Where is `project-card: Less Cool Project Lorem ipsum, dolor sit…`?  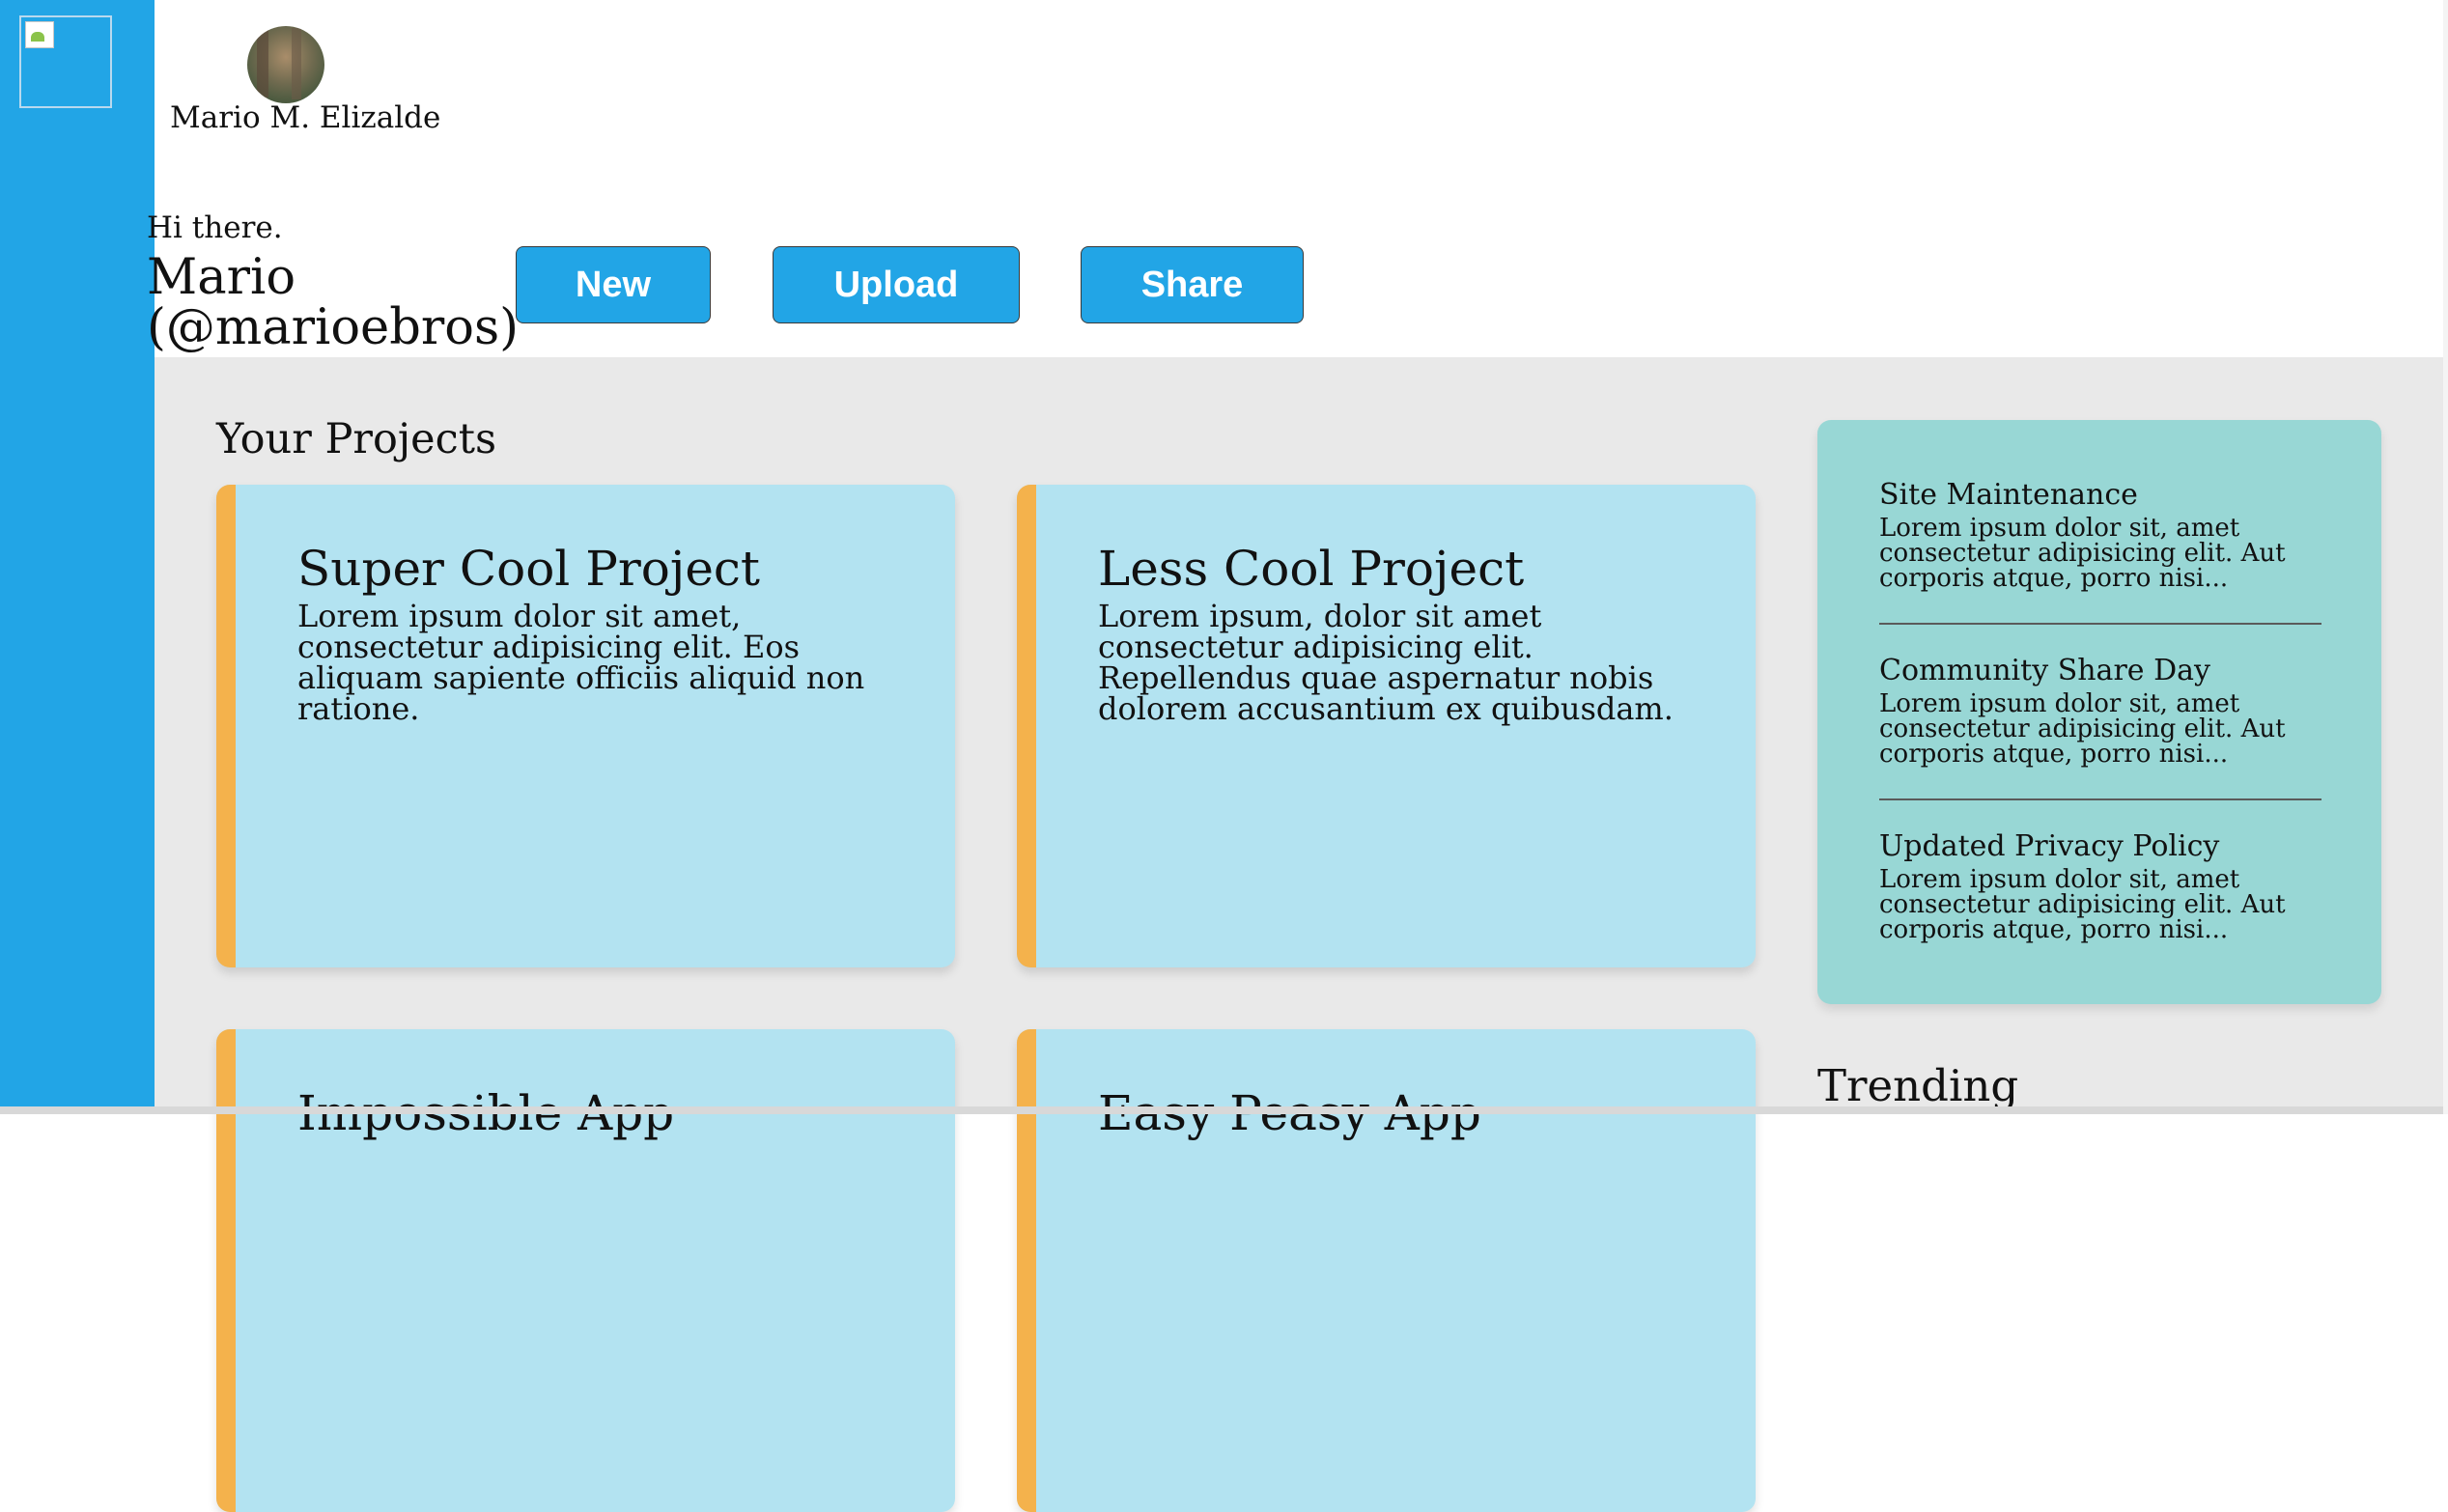 project-card: Less Cool Project Lorem ipsum, dolor sit… is located at coordinates (1386, 726).